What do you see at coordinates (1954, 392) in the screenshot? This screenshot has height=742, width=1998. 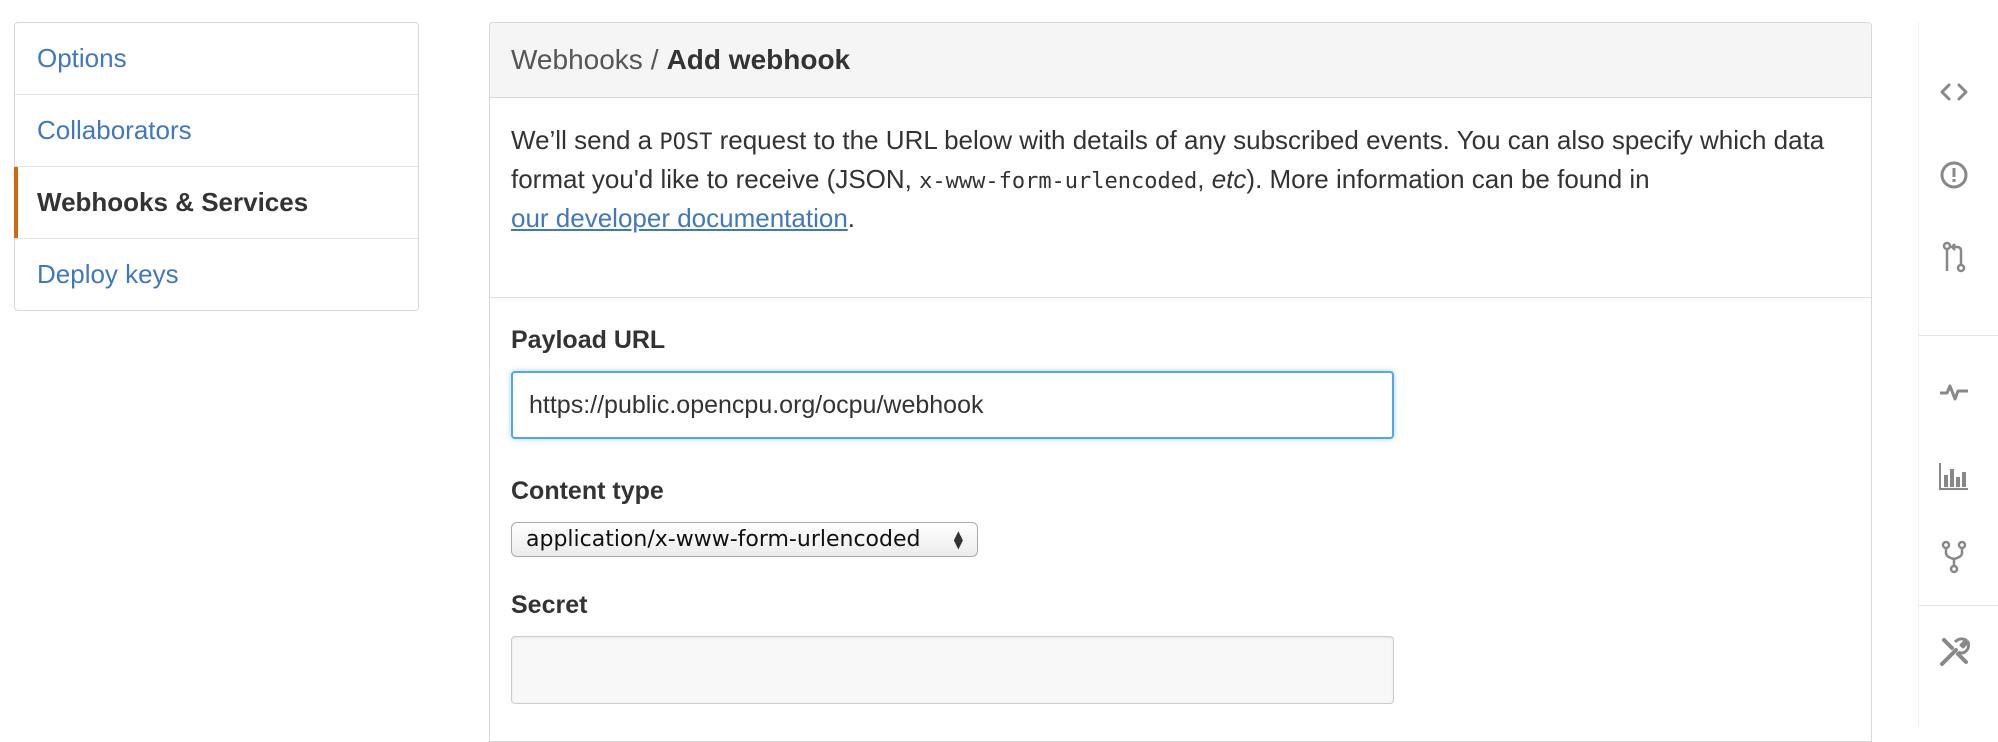 I see `pulse-icon` at bounding box center [1954, 392].